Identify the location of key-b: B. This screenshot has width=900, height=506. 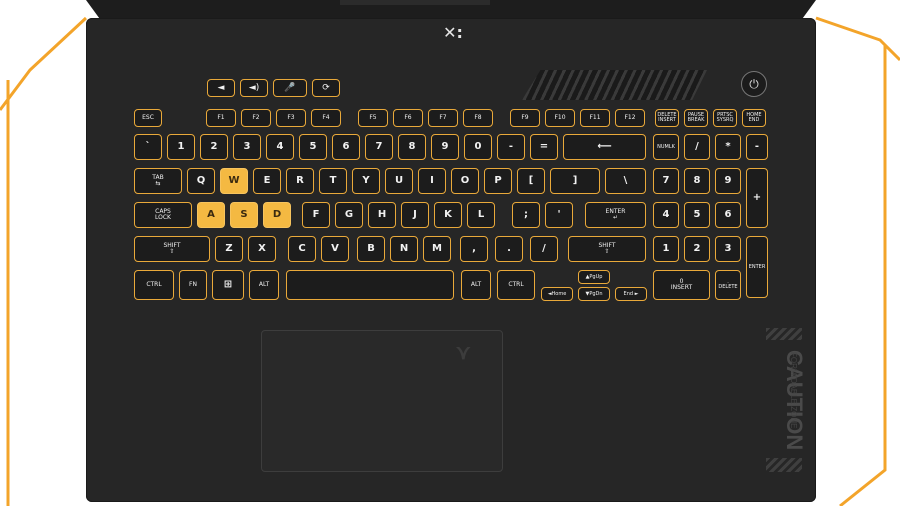
(371, 249).